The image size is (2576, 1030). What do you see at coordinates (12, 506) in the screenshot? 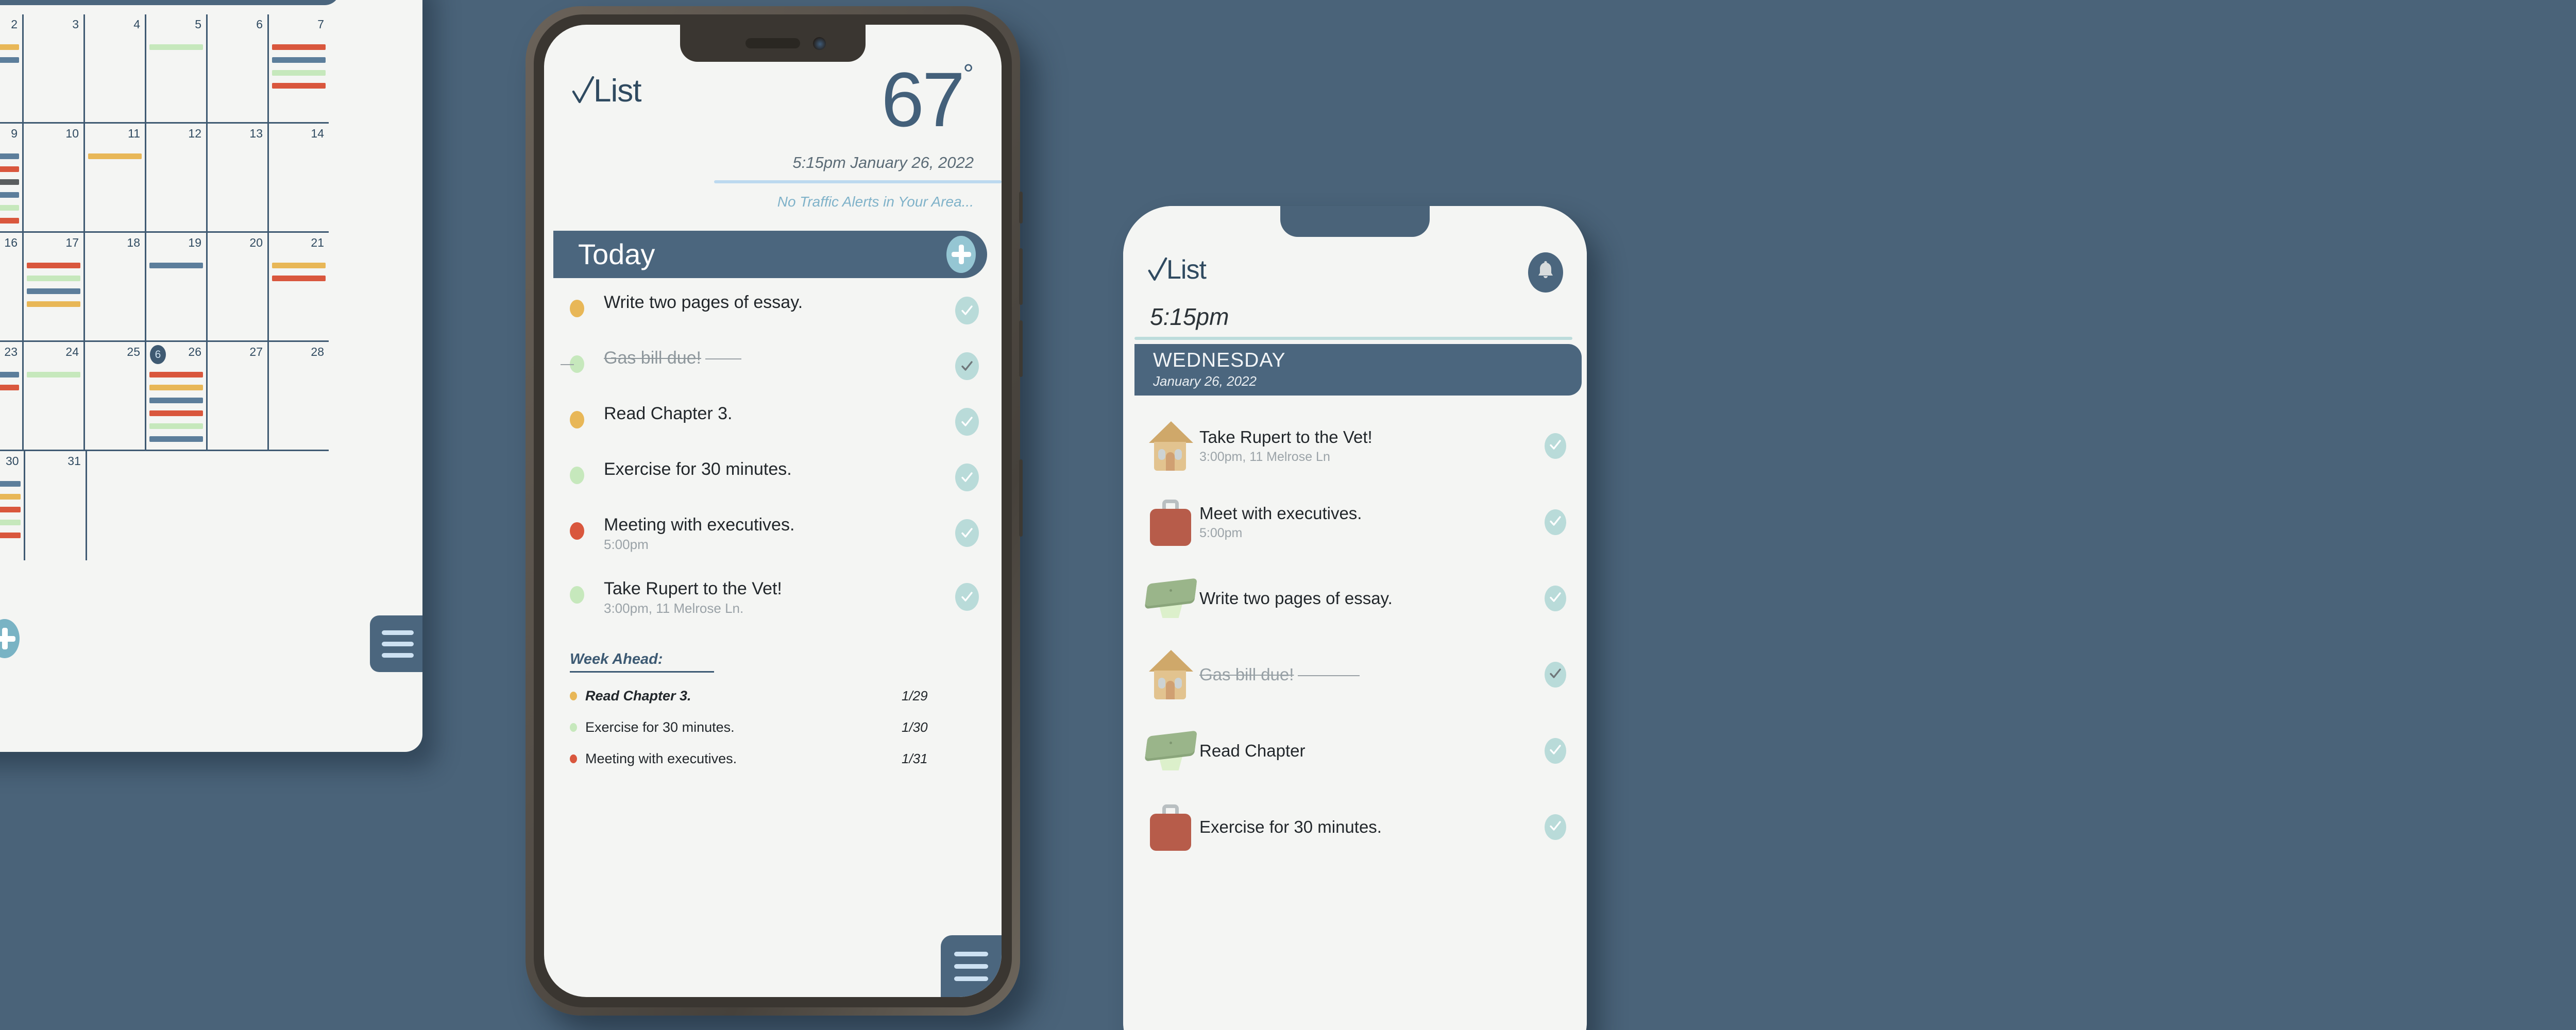
I see `calendar-day-cell: 530` at bounding box center [12, 506].